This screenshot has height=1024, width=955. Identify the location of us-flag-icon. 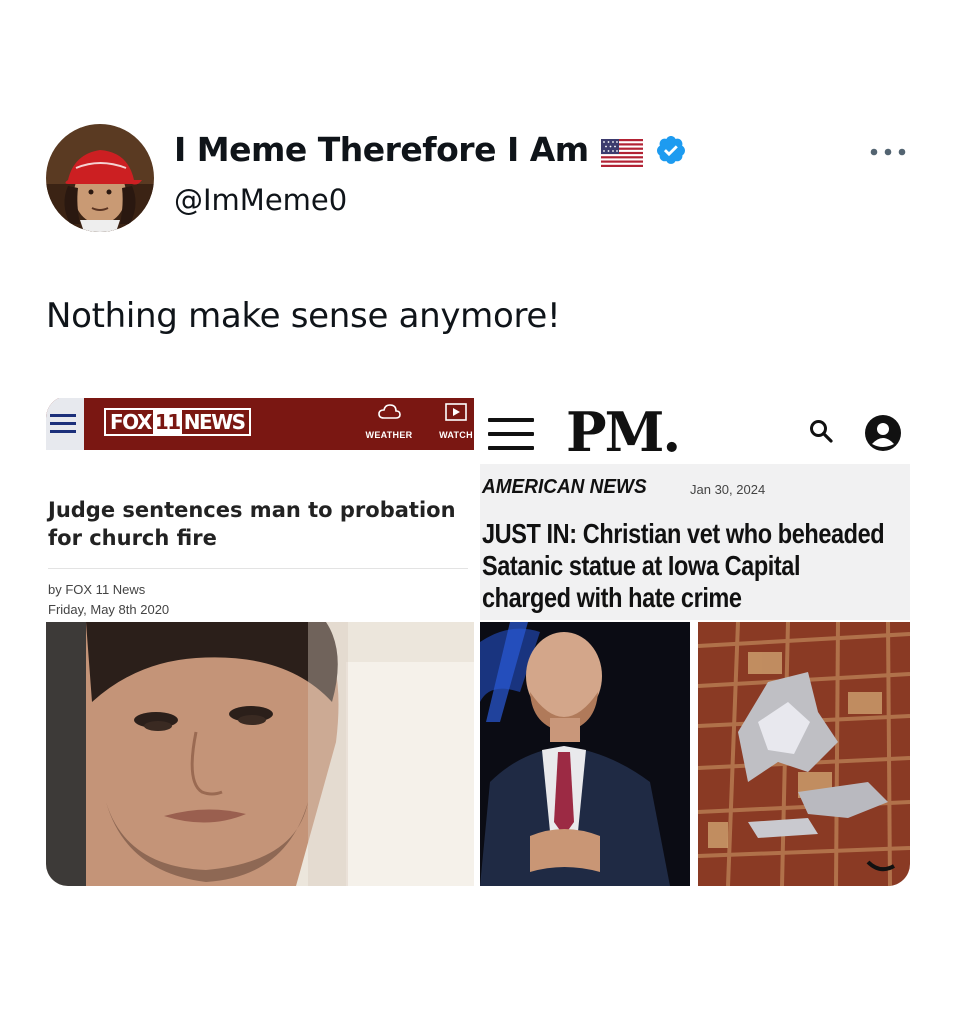
(621, 151).